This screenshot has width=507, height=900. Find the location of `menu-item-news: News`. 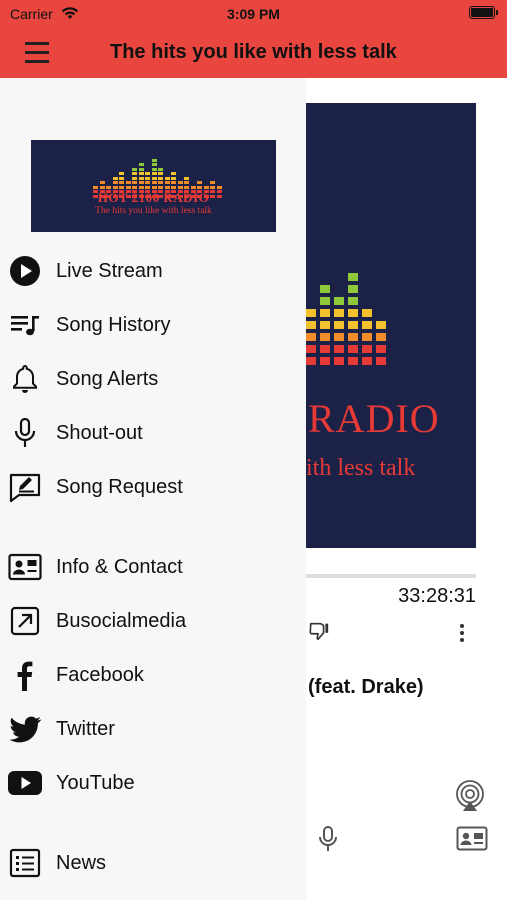

menu-item-news: News is located at coordinates (153, 863).